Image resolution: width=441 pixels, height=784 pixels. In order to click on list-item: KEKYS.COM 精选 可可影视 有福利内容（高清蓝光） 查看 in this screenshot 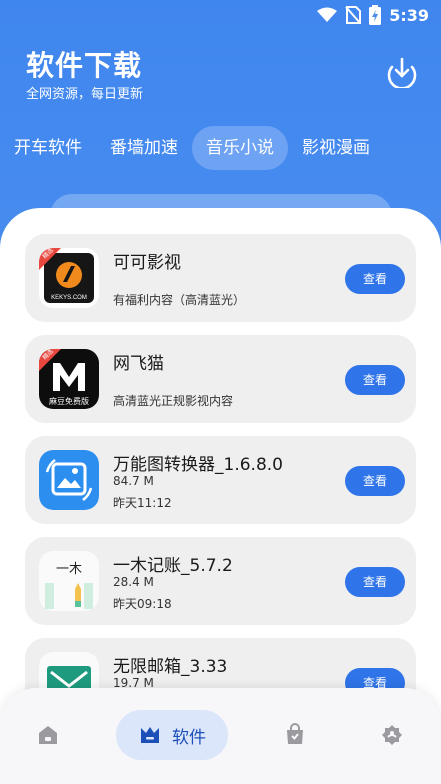, I will do `click(220, 278)`.